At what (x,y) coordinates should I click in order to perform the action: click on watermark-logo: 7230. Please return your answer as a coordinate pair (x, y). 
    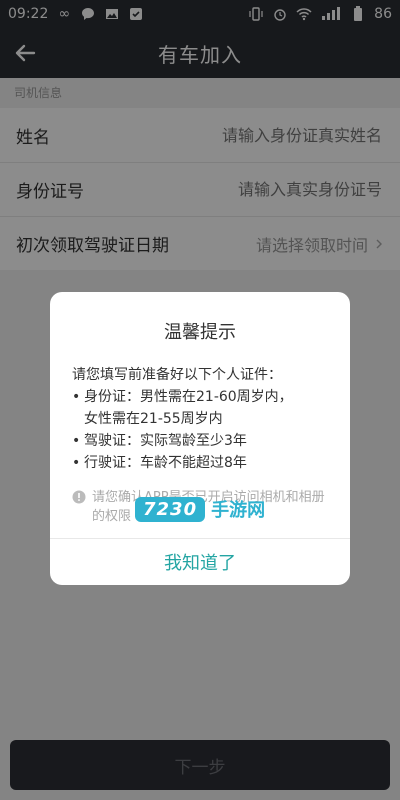
    Looking at the image, I should click on (170, 509).